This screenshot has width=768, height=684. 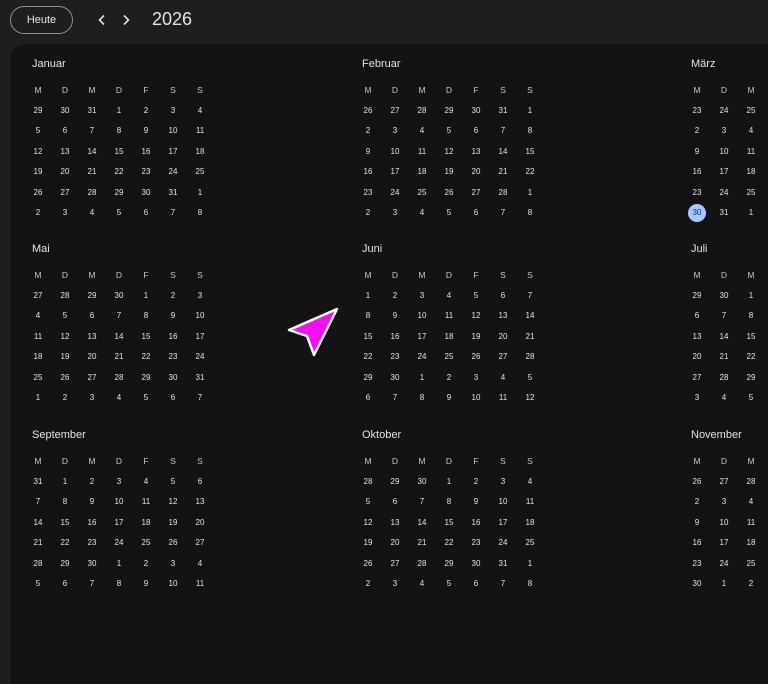 What do you see at coordinates (476, 316) in the screenshot?
I see `day-cell: 12` at bounding box center [476, 316].